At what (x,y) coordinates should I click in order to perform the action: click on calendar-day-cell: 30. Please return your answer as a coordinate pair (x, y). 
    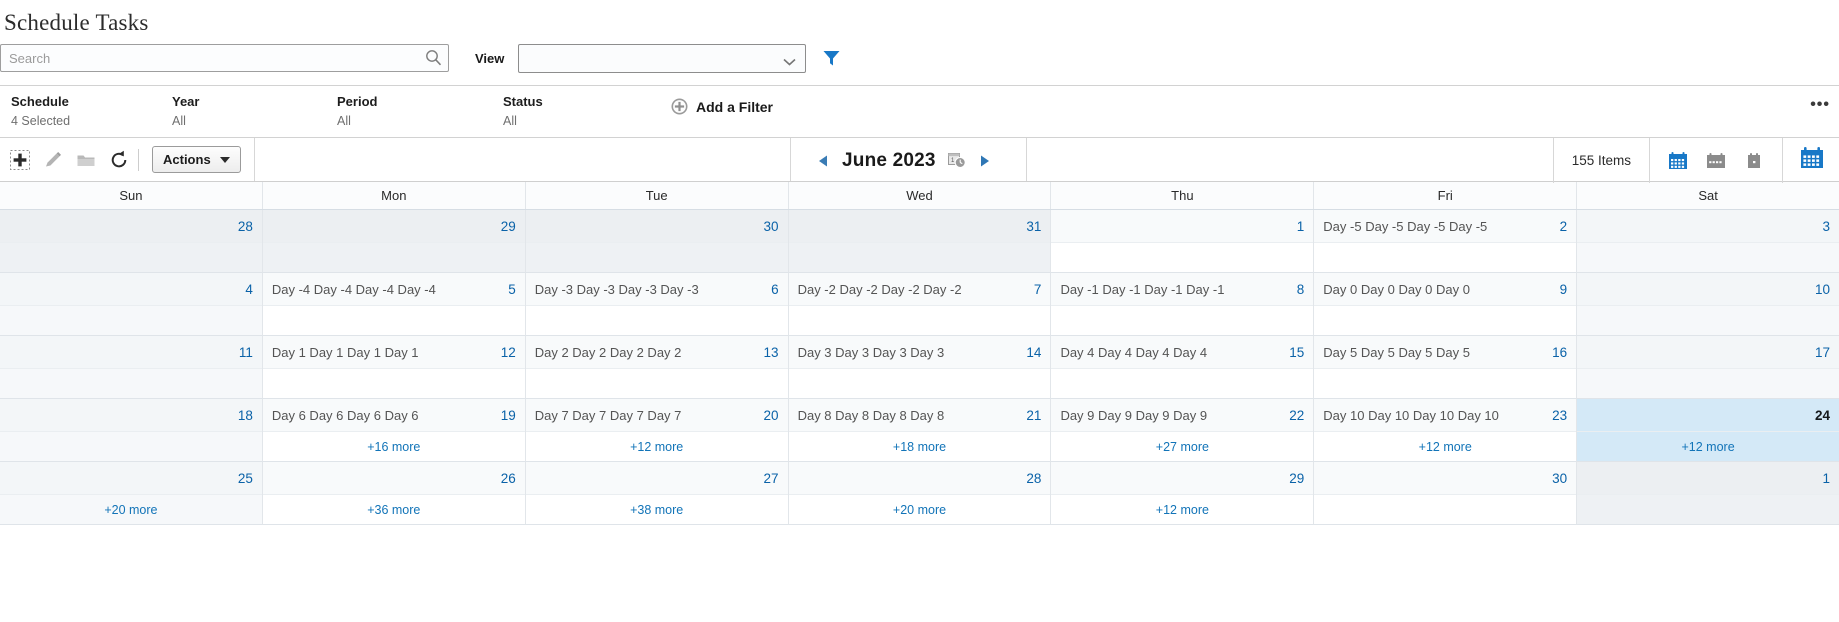
    Looking at the image, I should click on (657, 241).